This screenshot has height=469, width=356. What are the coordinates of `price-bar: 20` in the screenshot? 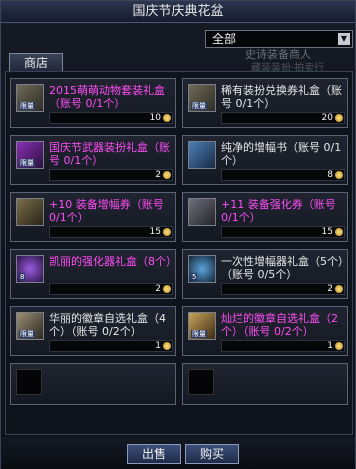 It's located at (283, 118).